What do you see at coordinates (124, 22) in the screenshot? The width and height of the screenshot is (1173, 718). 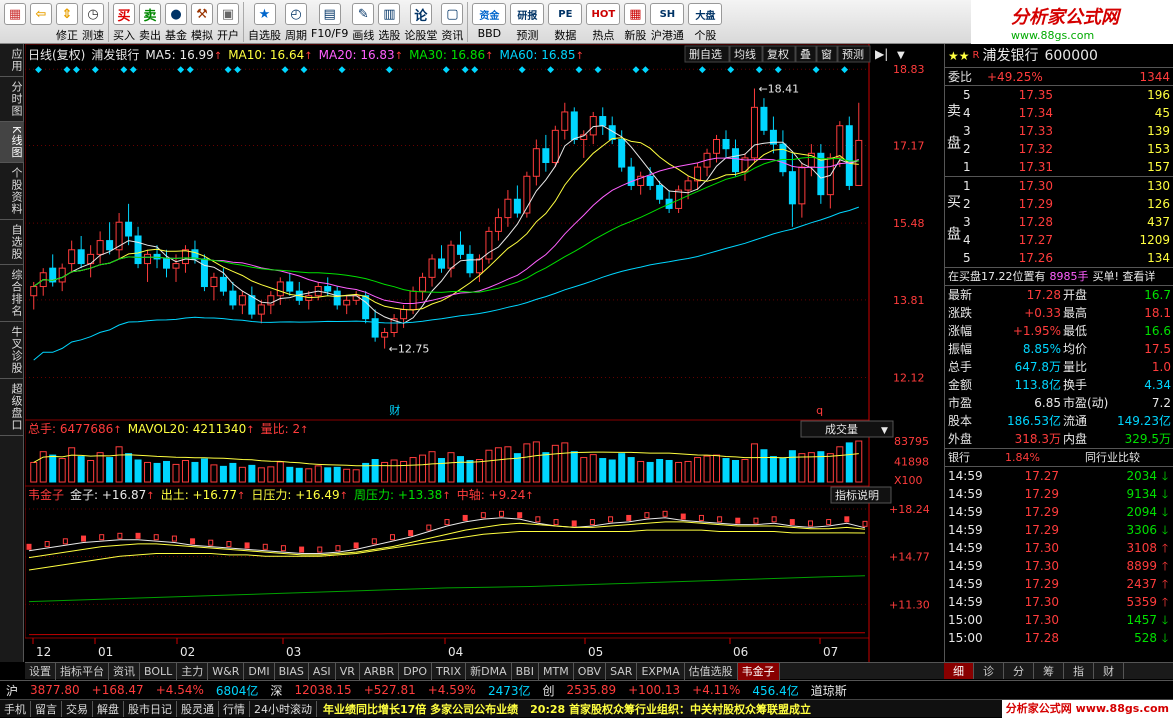 I see `toolbar-button-4: 买买入` at bounding box center [124, 22].